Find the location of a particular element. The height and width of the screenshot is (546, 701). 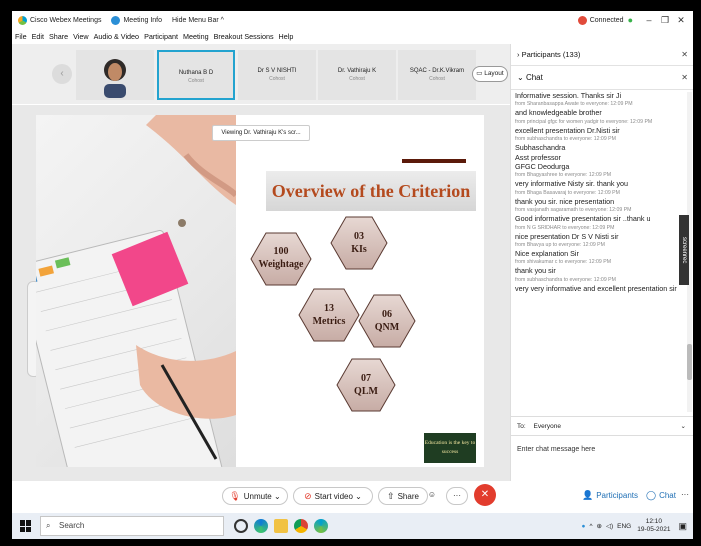

to-label: To: is located at coordinates (521, 426).